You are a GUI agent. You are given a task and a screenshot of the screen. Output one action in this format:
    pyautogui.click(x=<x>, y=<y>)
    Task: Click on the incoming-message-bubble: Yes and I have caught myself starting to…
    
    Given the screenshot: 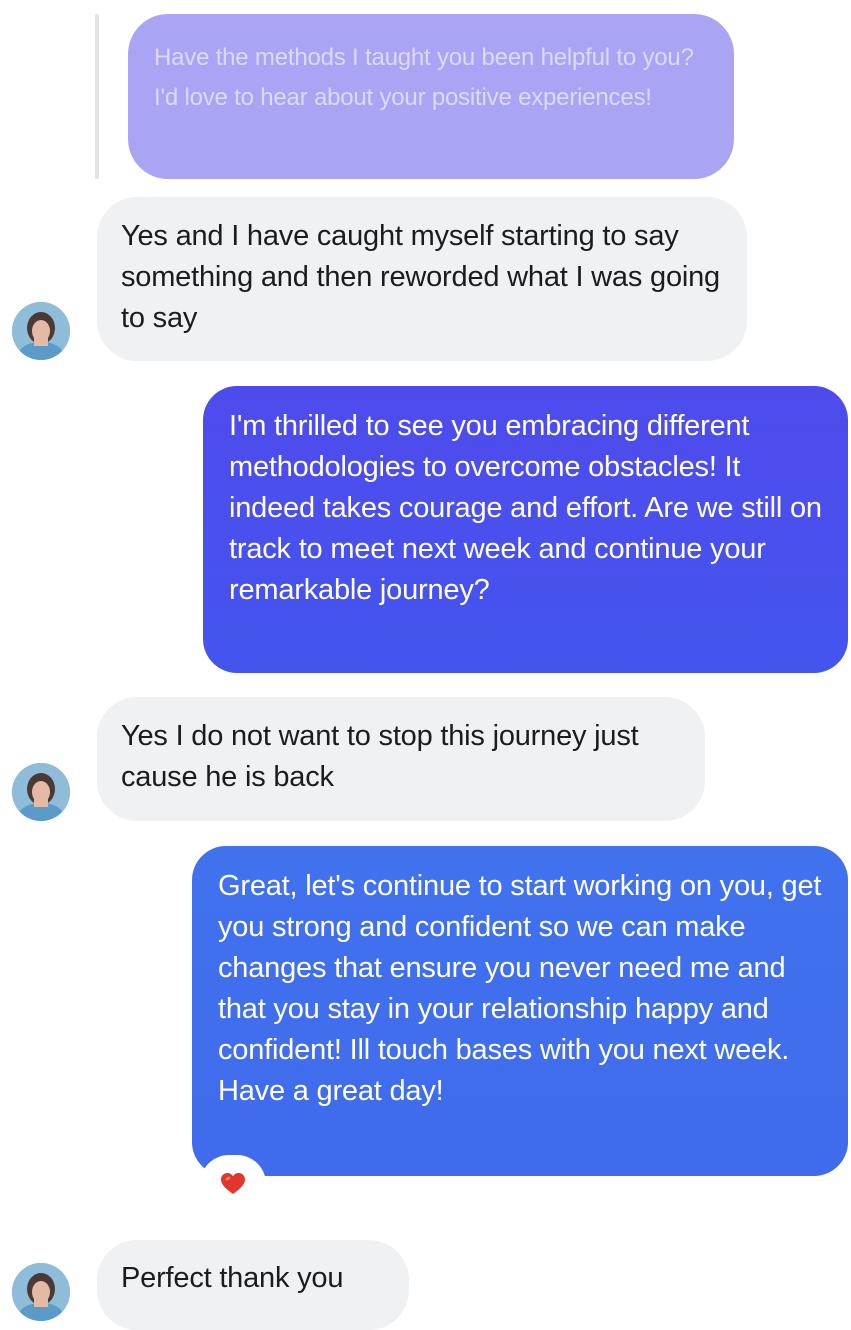 What is the action you would take?
    pyautogui.click(x=422, y=279)
    